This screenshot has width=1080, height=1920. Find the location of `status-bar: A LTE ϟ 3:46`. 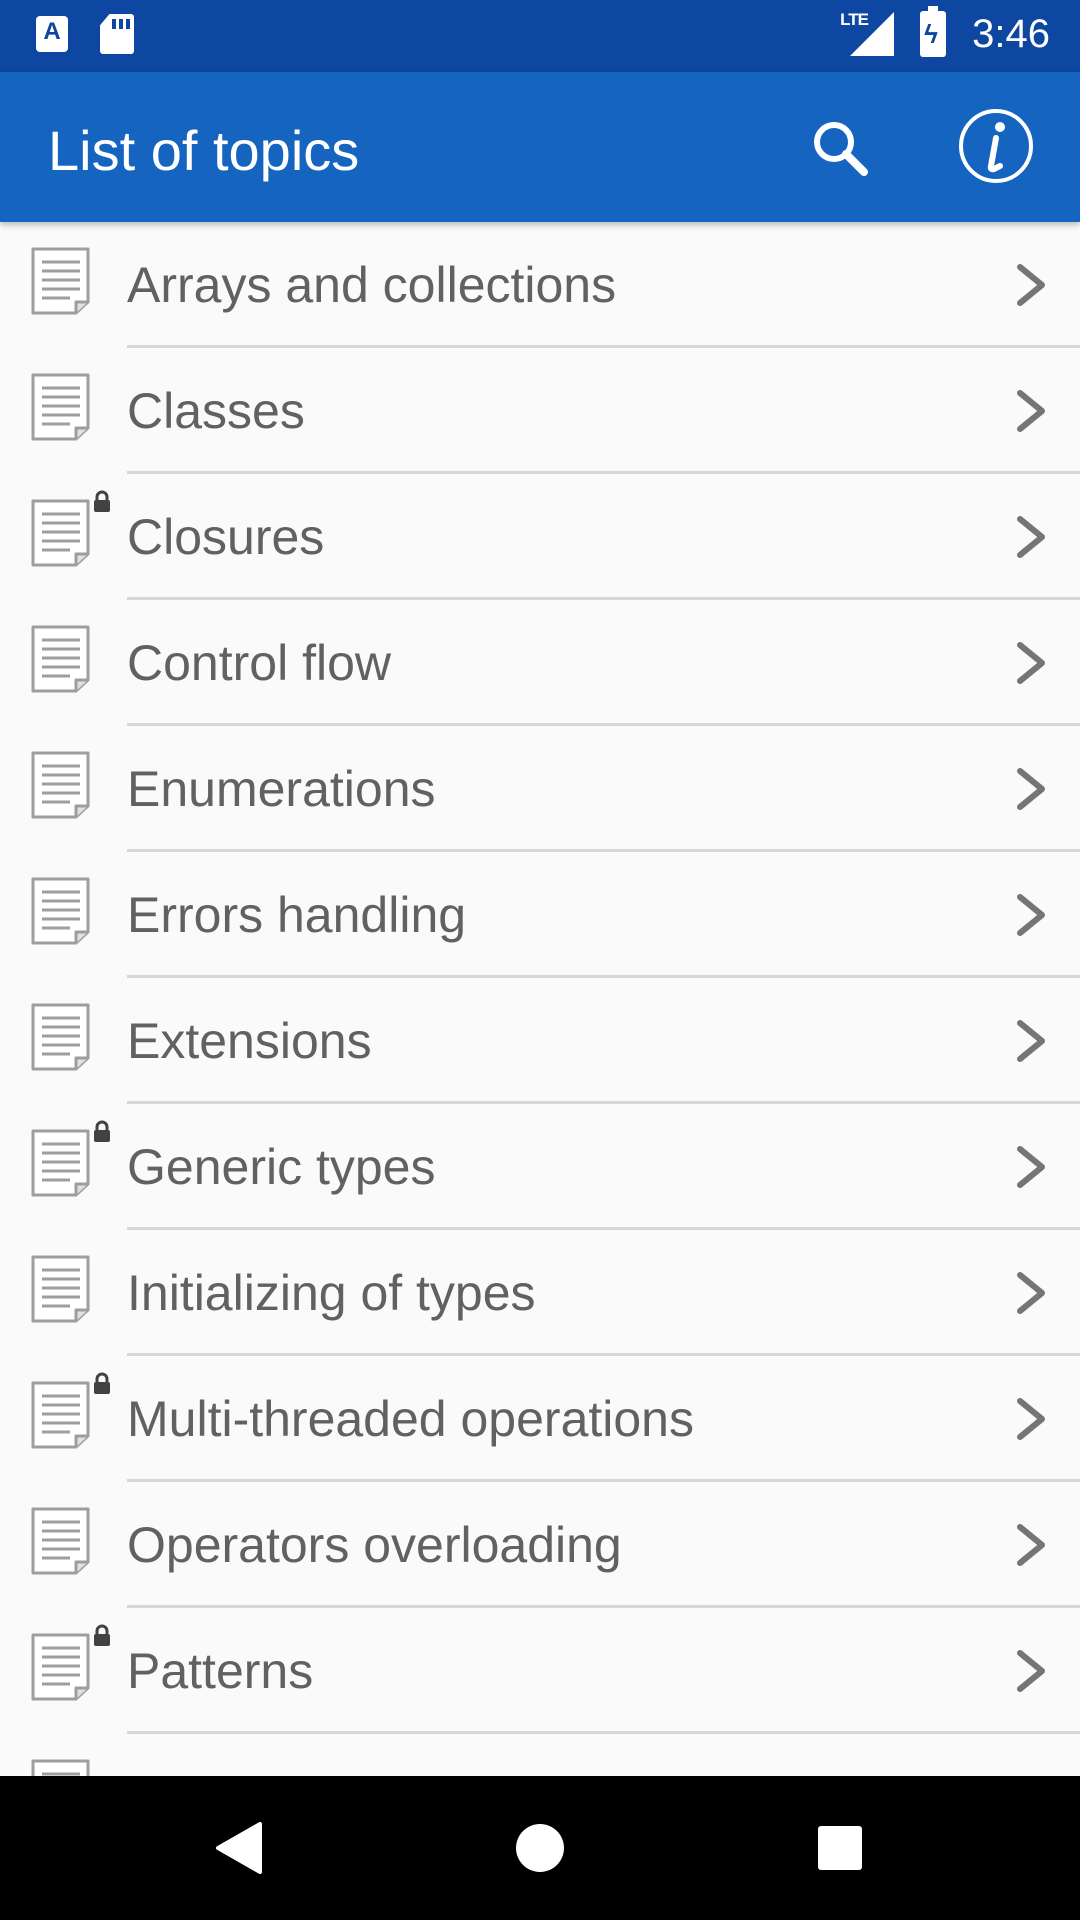

status-bar: A LTE ϟ 3:46 is located at coordinates (540, 36).